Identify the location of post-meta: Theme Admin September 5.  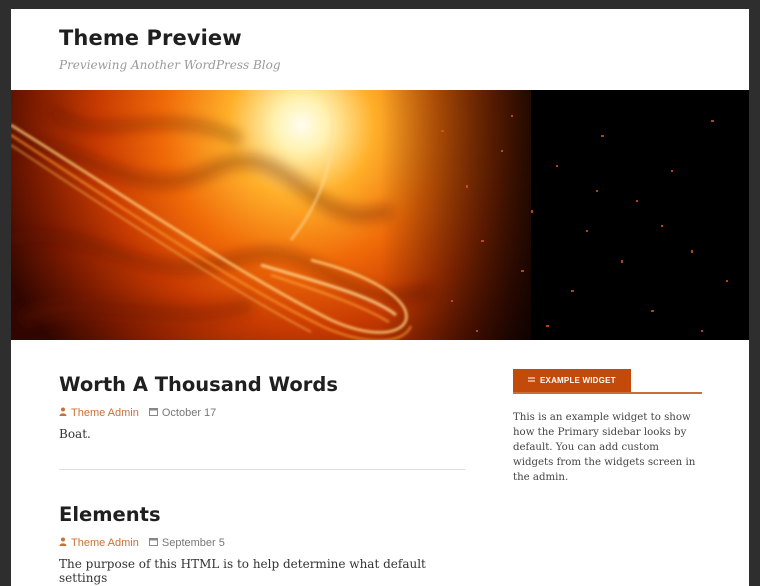
(262, 543).